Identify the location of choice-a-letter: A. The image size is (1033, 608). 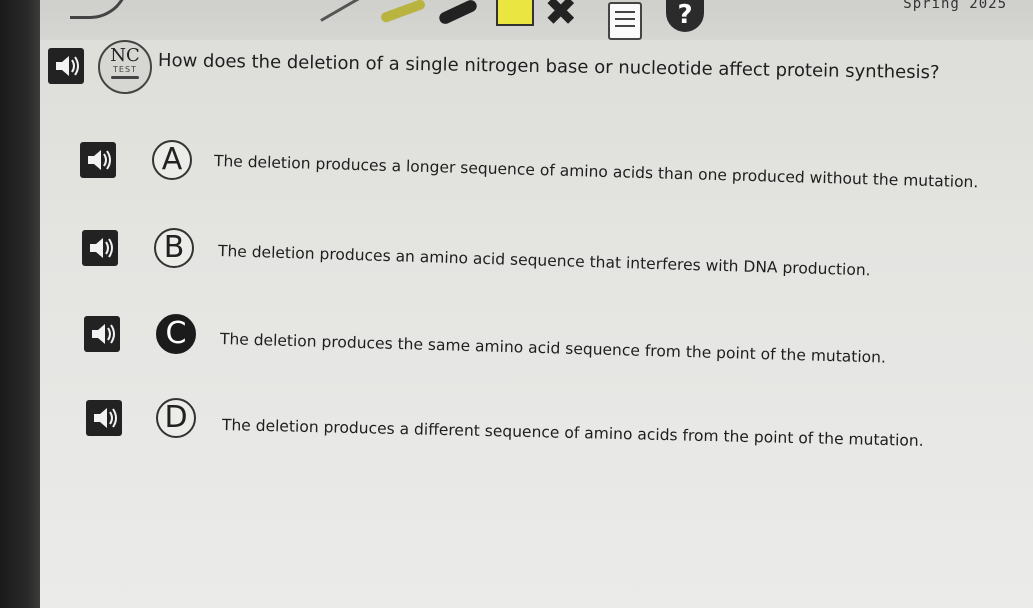
(172, 160).